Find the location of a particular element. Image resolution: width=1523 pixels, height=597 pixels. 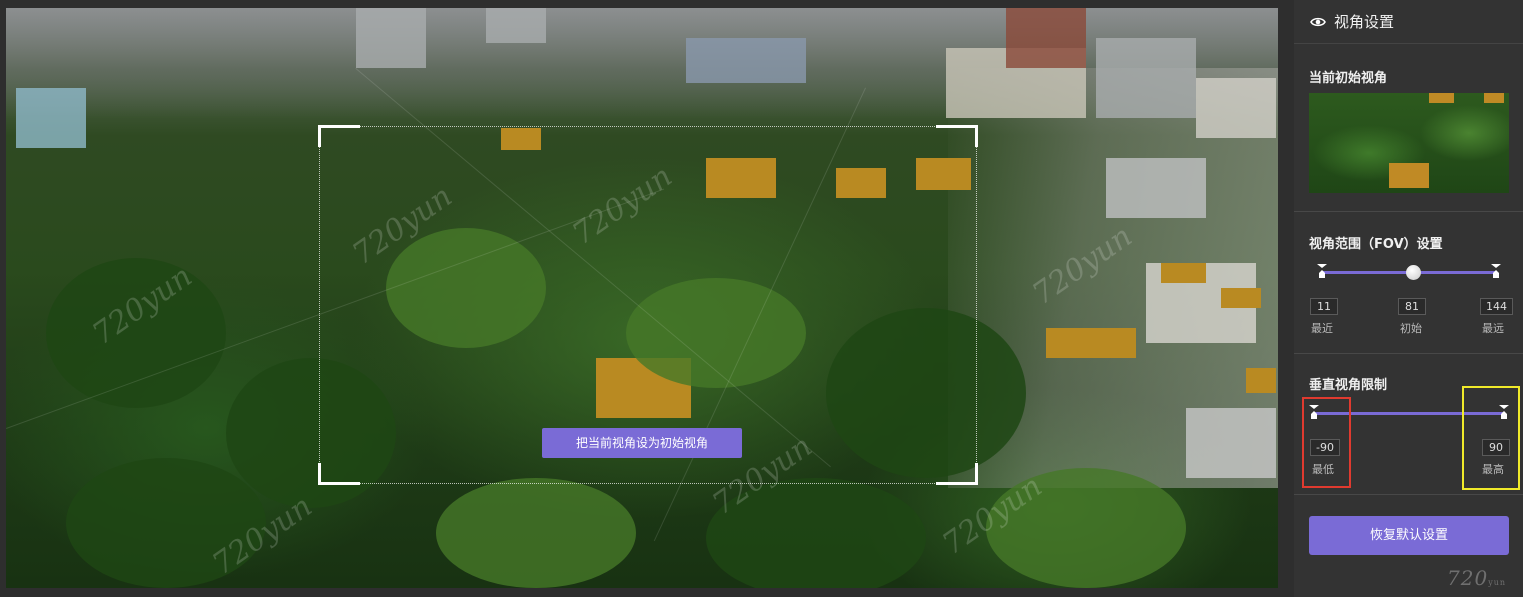

fov-min-handle is located at coordinates (1322, 271).